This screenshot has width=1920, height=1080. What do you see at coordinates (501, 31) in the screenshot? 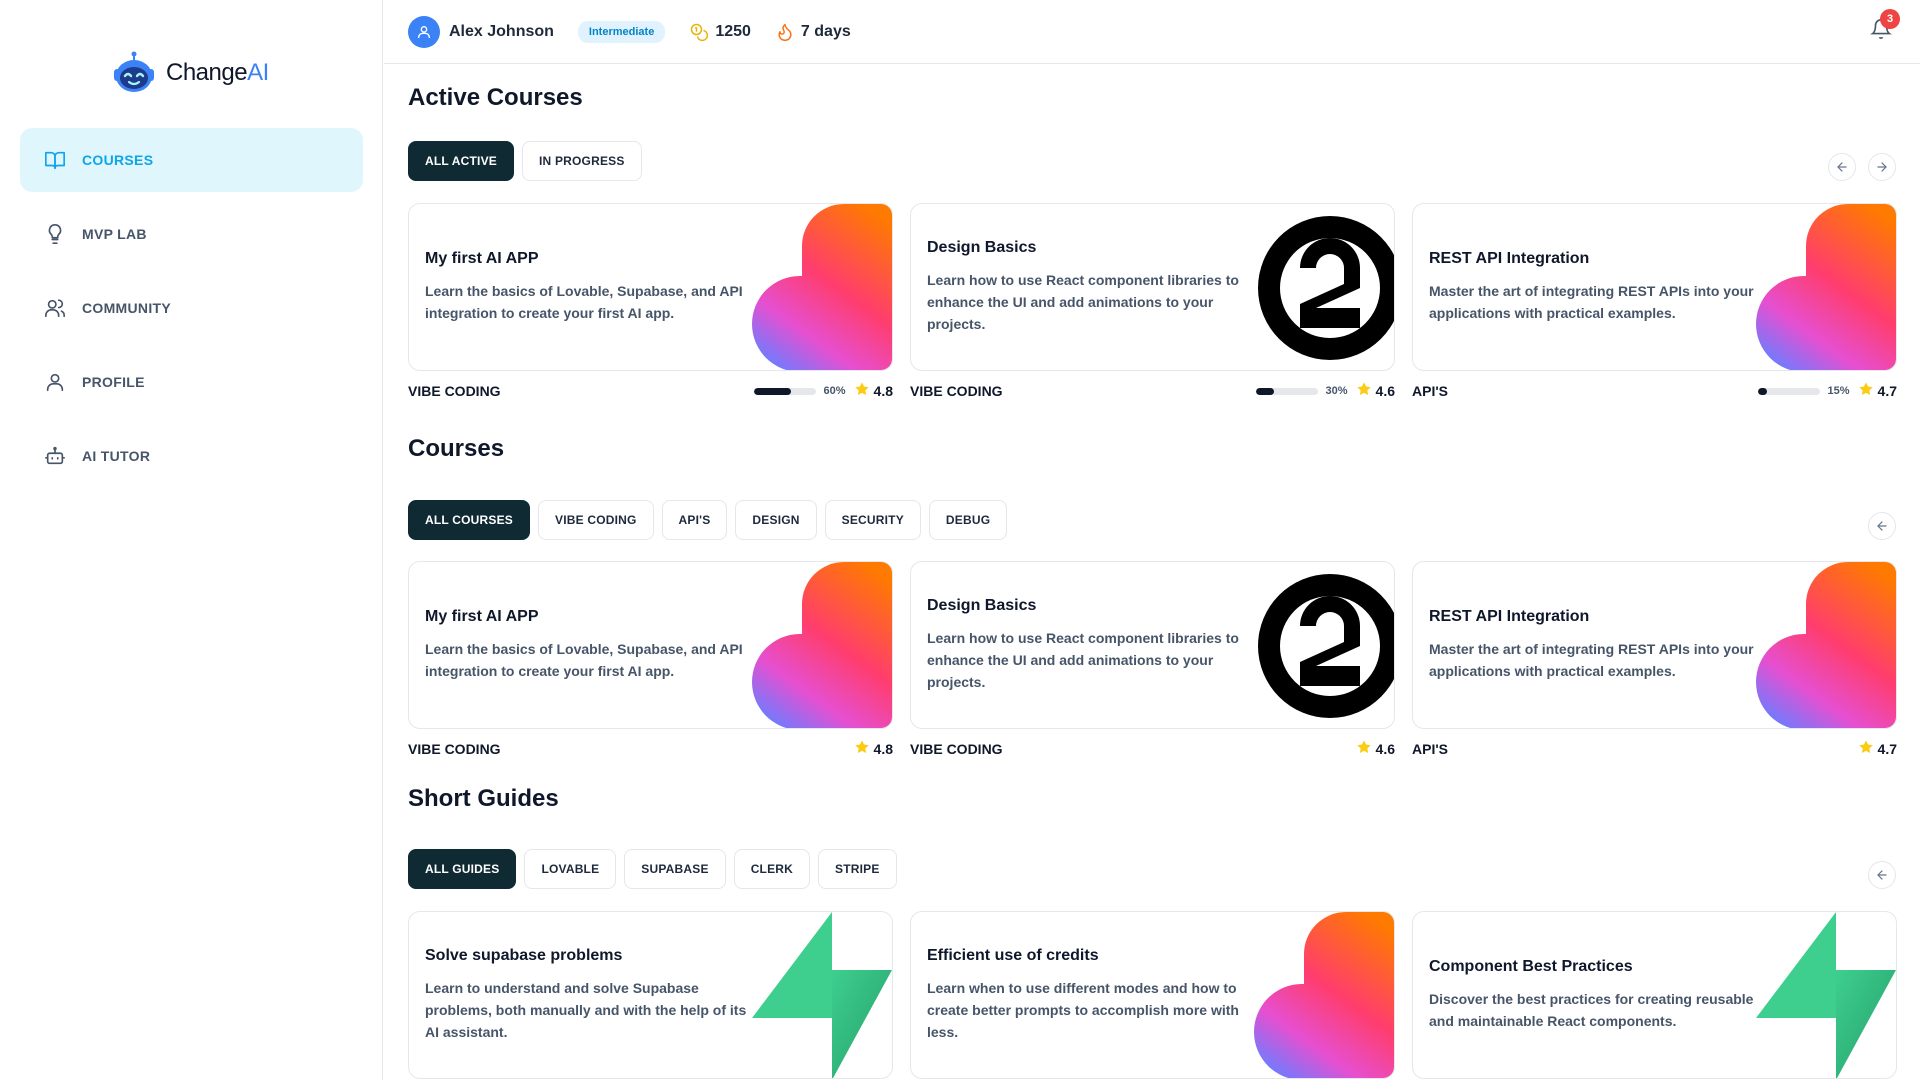
I see `user-name: Alex Johnson` at bounding box center [501, 31].